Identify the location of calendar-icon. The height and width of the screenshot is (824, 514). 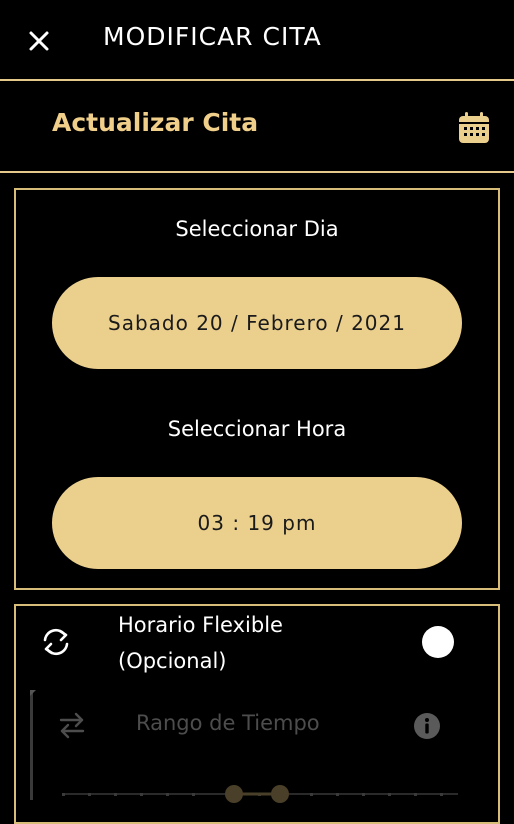
(474, 128).